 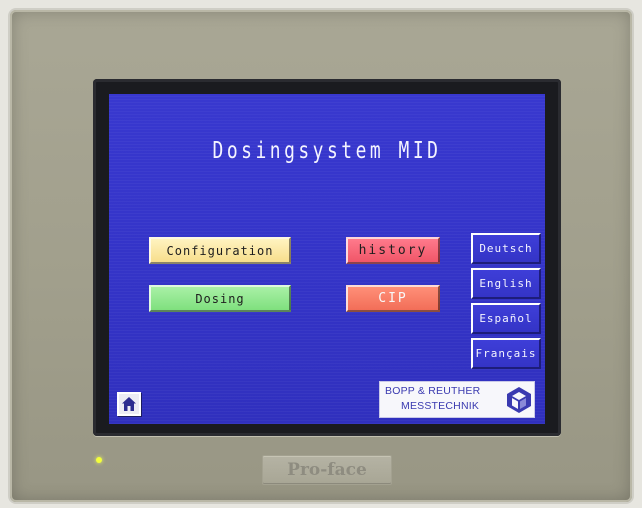 I want to click on power-indicator-led, so click(x=99, y=460).